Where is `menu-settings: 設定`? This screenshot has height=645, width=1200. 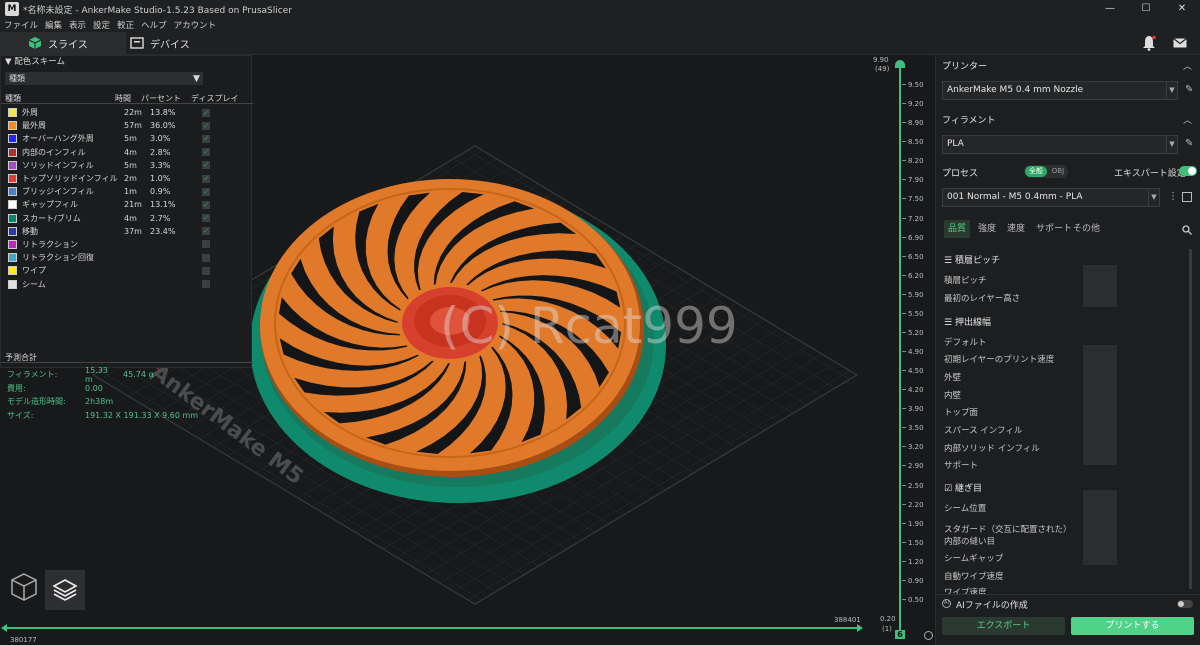 menu-settings: 設定 is located at coordinates (101, 25).